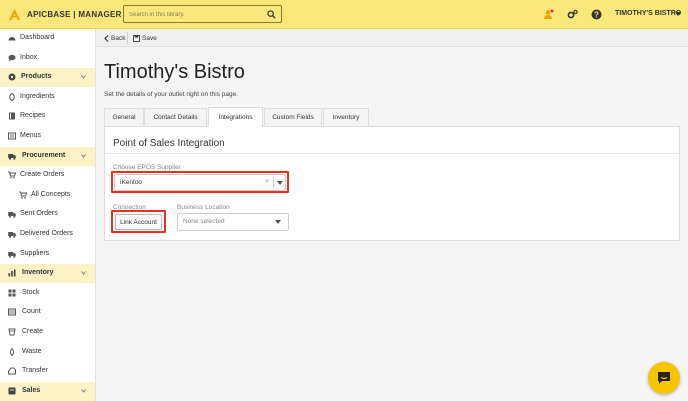  I want to click on search-icon, so click(271, 14).